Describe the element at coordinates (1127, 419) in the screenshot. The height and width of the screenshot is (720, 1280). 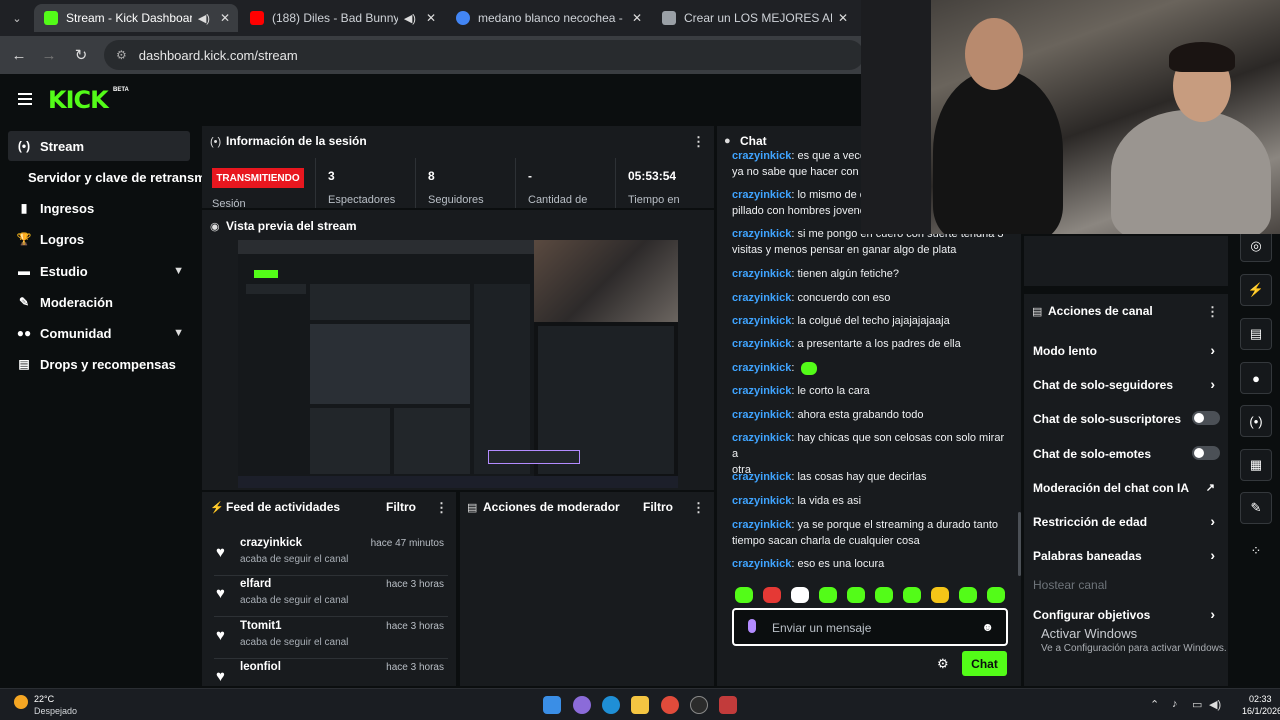
I see `action-subscribers-only: Chat de solo-suscriptores` at that location.